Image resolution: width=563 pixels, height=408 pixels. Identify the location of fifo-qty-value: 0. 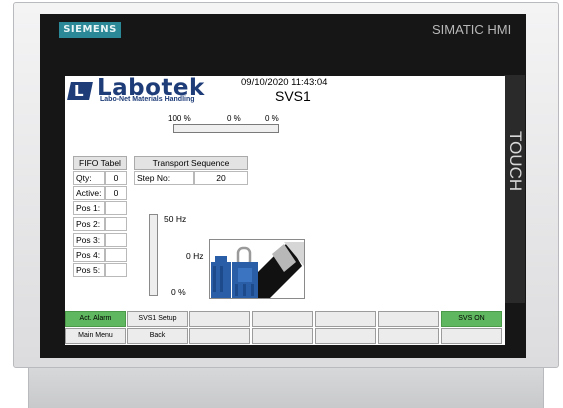
(116, 178).